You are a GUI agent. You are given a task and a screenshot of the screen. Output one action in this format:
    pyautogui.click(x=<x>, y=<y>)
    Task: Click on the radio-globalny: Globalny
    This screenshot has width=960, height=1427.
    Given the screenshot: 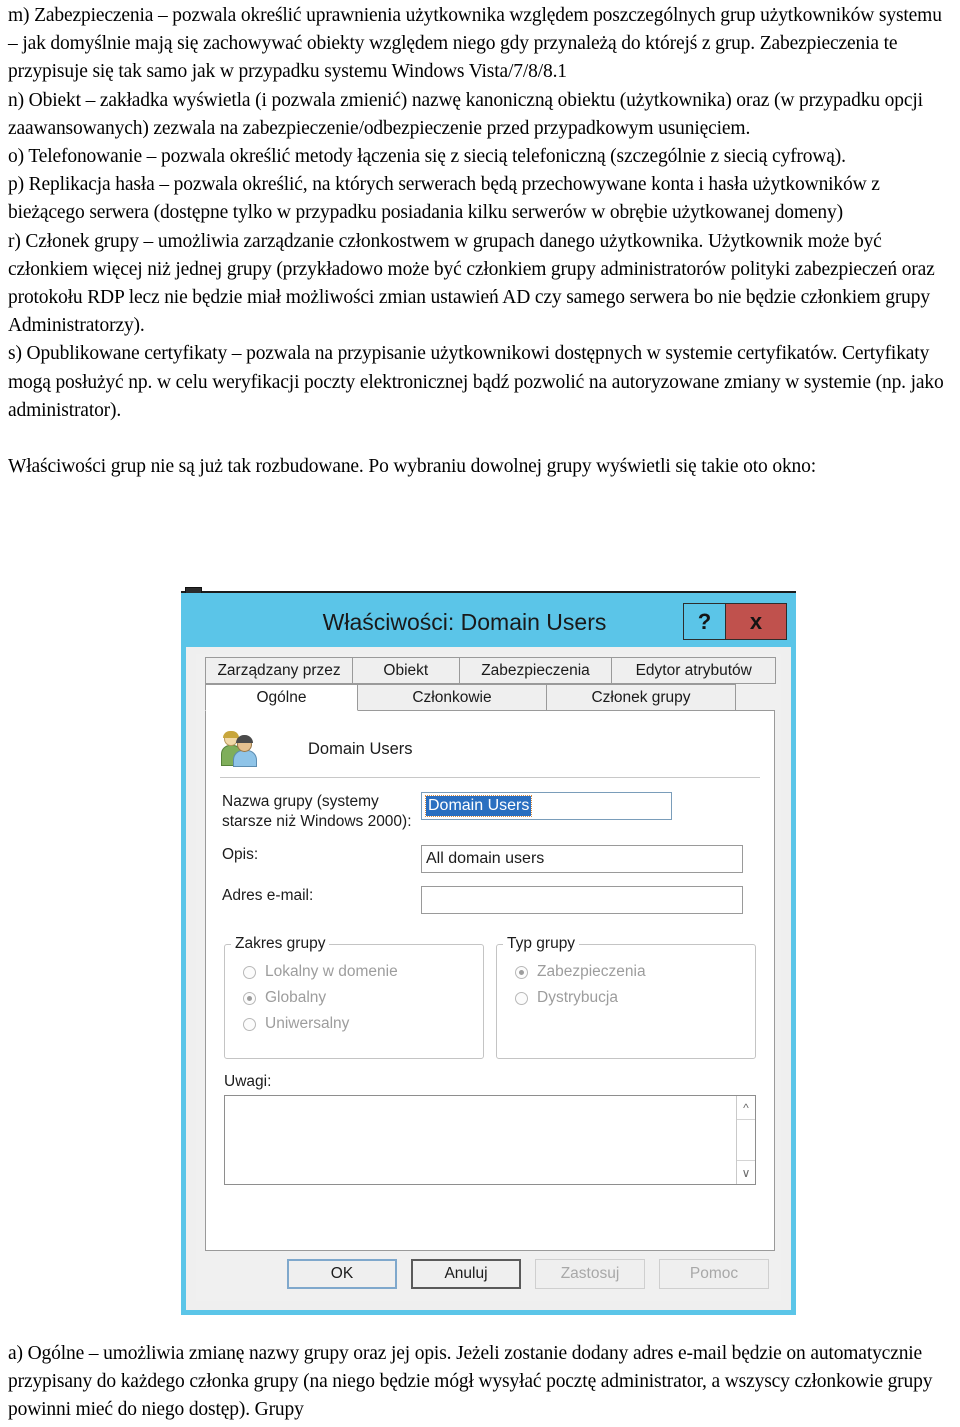 What is the action you would take?
    pyautogui.click(x=354, y=998)
    